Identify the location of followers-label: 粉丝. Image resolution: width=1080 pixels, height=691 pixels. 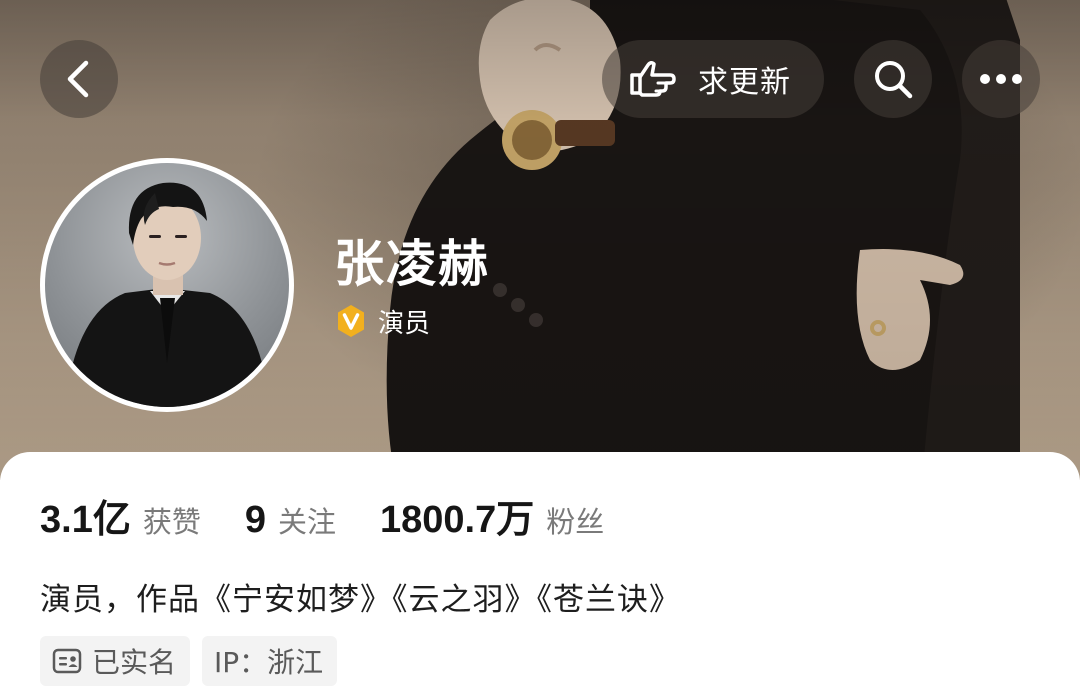
(575, 522).